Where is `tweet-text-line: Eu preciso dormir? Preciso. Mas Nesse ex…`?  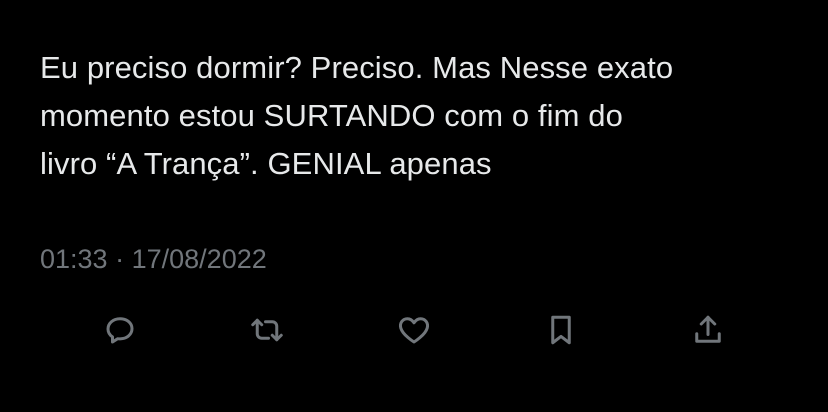
tweet-text-line: Eu preciso dormir? Preciso. Mas Nesse ex… is located at coordinates (357, 67).